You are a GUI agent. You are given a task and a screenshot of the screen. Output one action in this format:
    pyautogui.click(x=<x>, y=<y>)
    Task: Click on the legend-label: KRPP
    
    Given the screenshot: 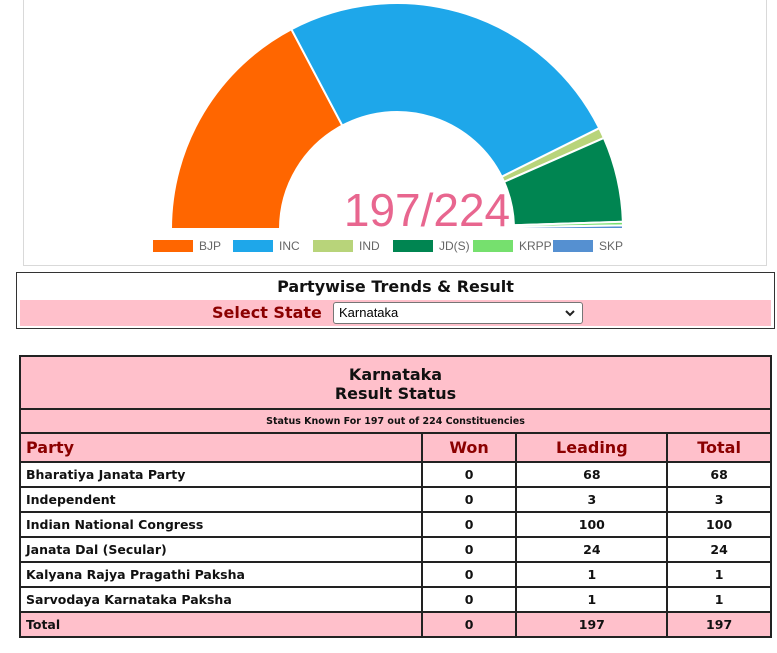 What is the action you would take?
    pyautogui.click(x=535, y=246)
    